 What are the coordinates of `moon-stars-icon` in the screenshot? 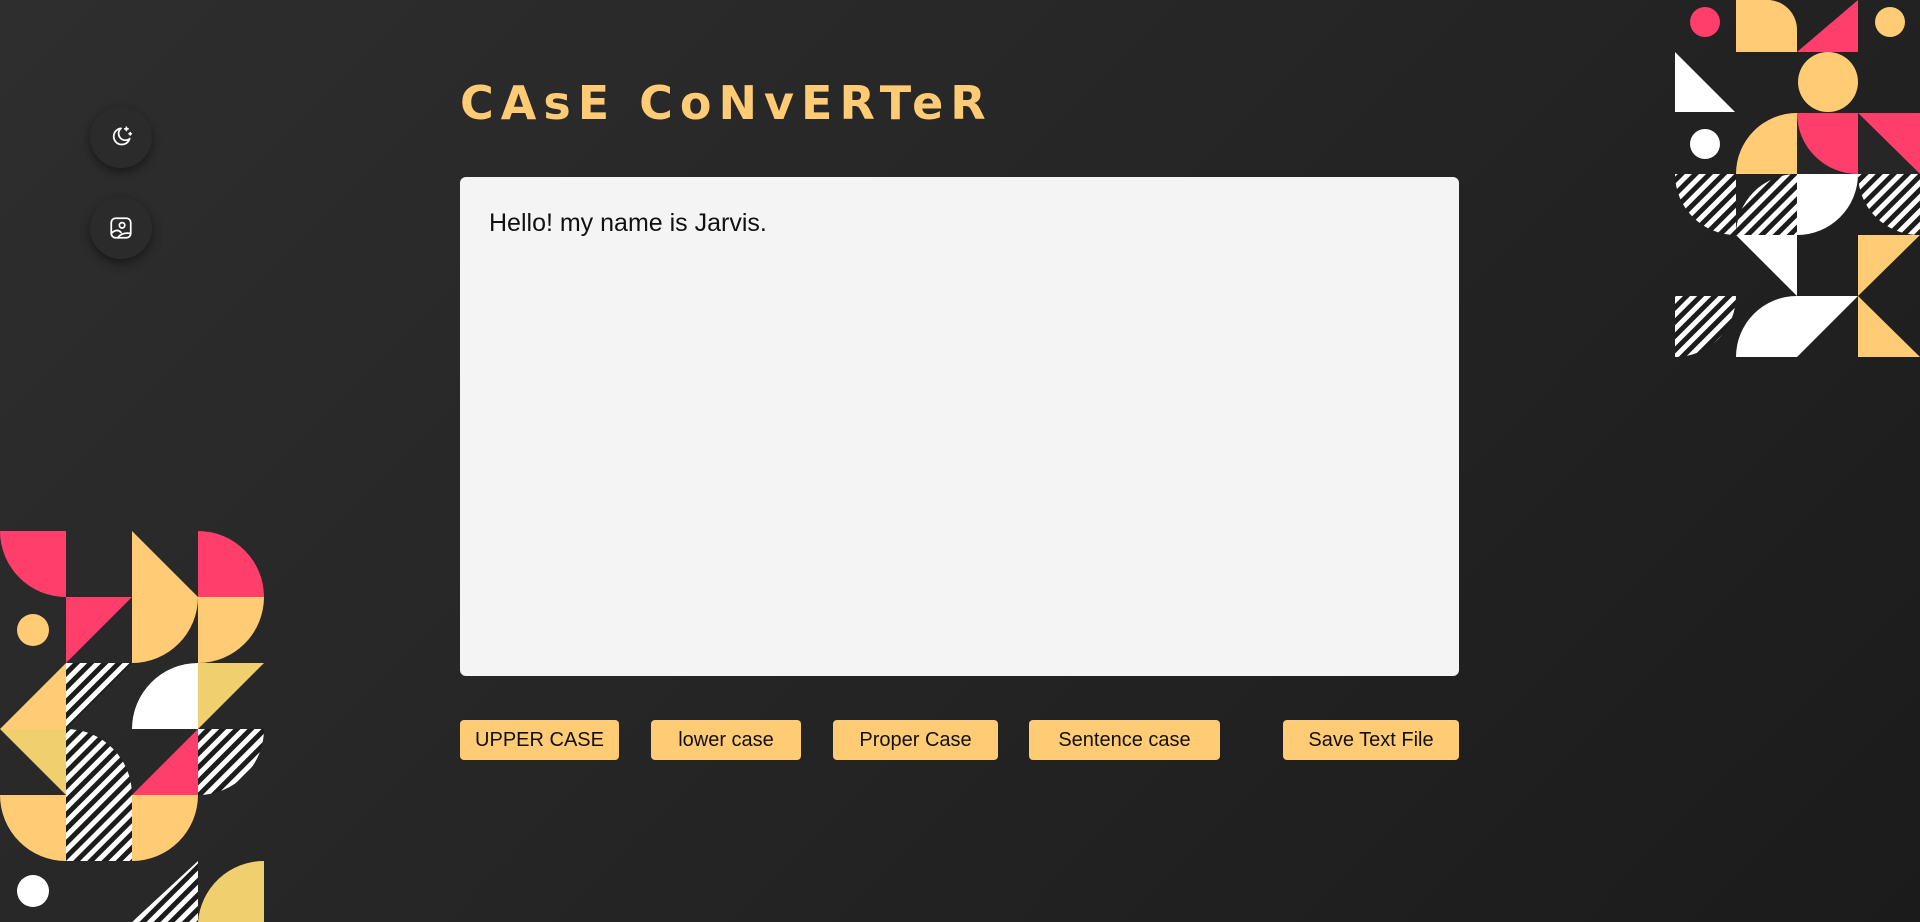 It's located at (122, 136).